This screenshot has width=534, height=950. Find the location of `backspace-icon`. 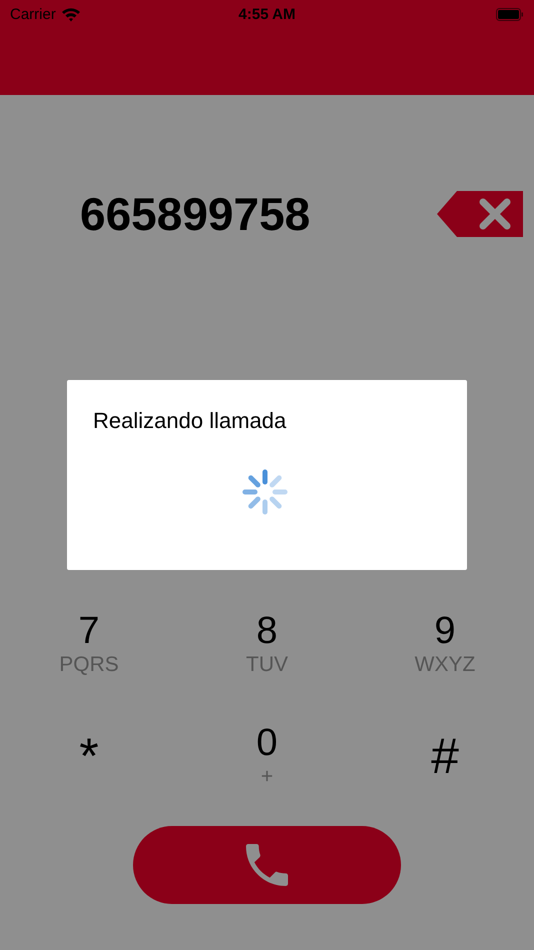

backspace-icon is located at coordinates (480, 214).